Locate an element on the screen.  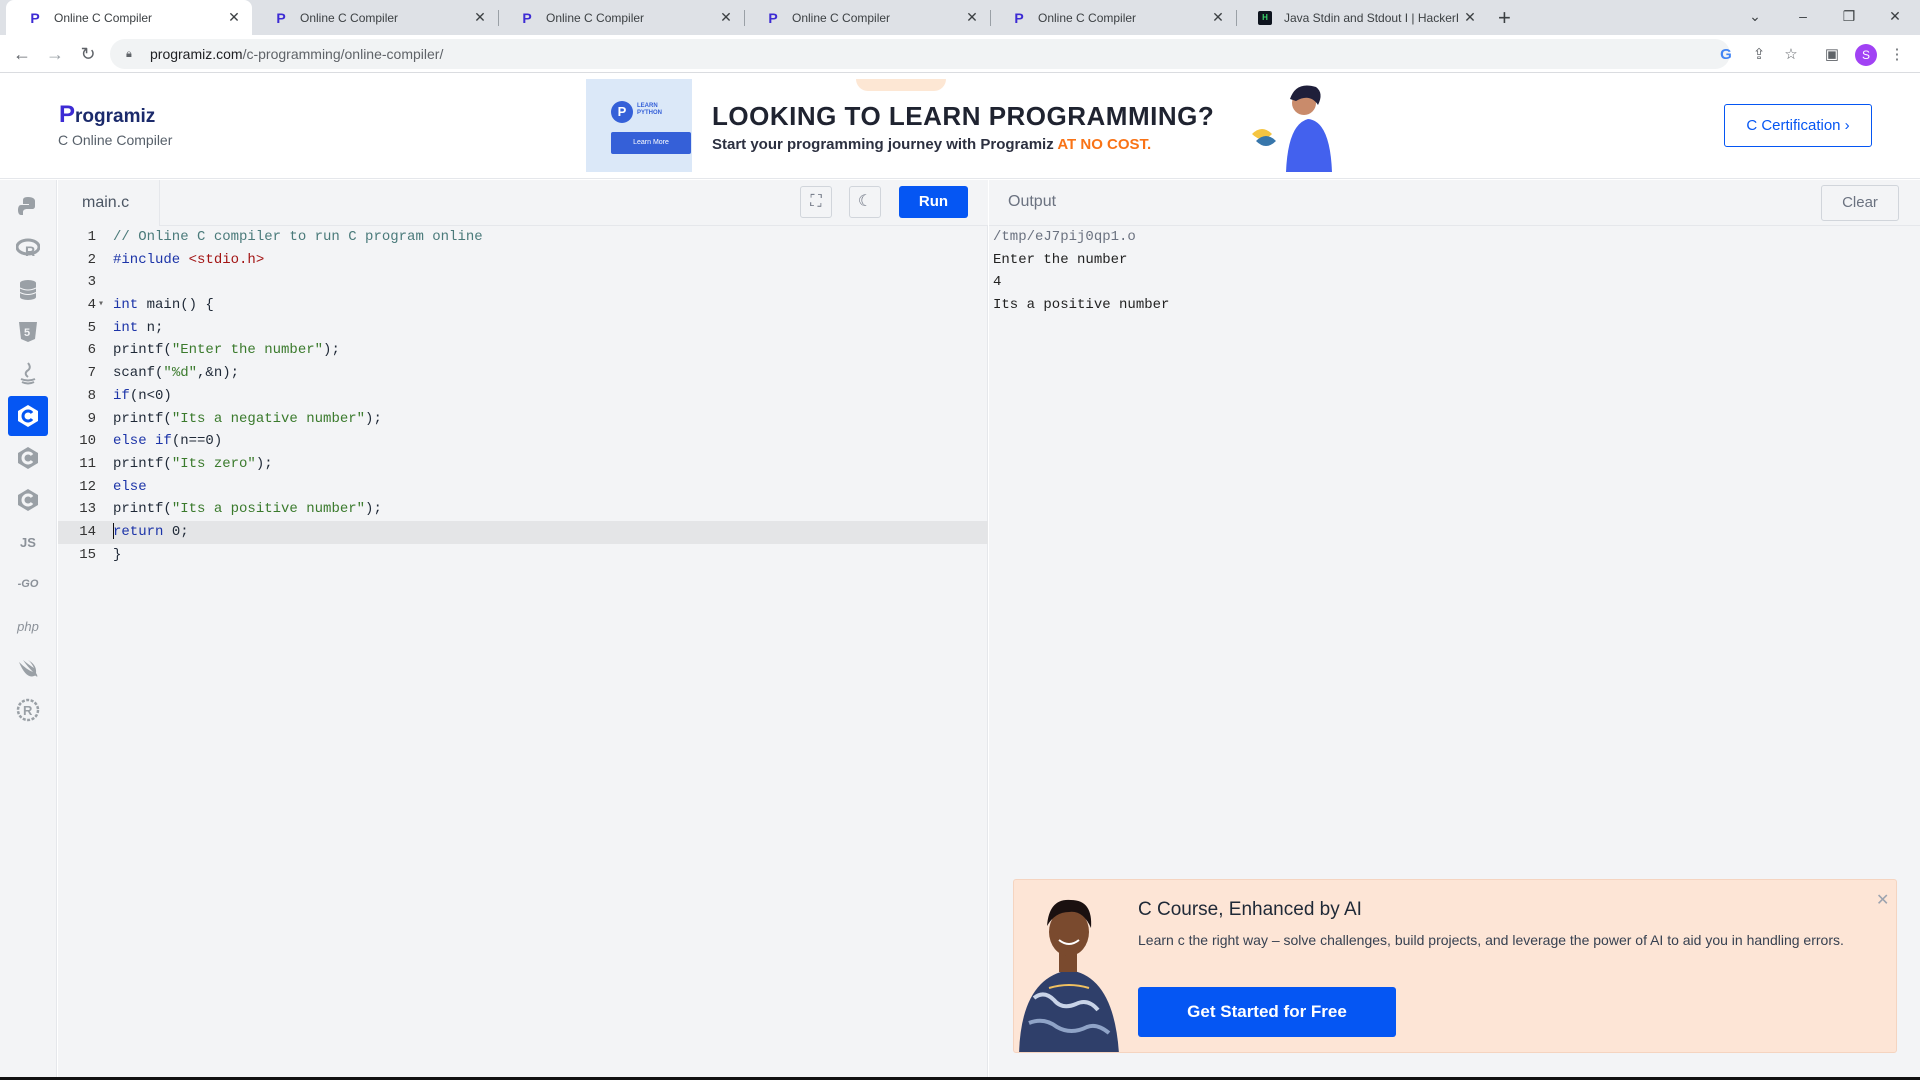
language-sidebar: R 5 JS -GO php R is located at coordinates (28, 630).